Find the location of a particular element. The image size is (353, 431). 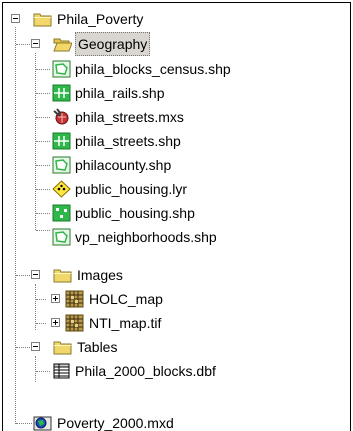

tree-item-label: phila_streets.mxs is located at coordinates (129, 117).